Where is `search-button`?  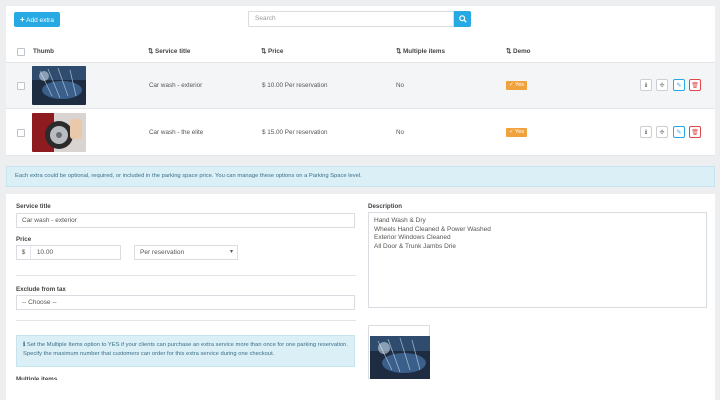 search-button is located at coordinates (462, 19).